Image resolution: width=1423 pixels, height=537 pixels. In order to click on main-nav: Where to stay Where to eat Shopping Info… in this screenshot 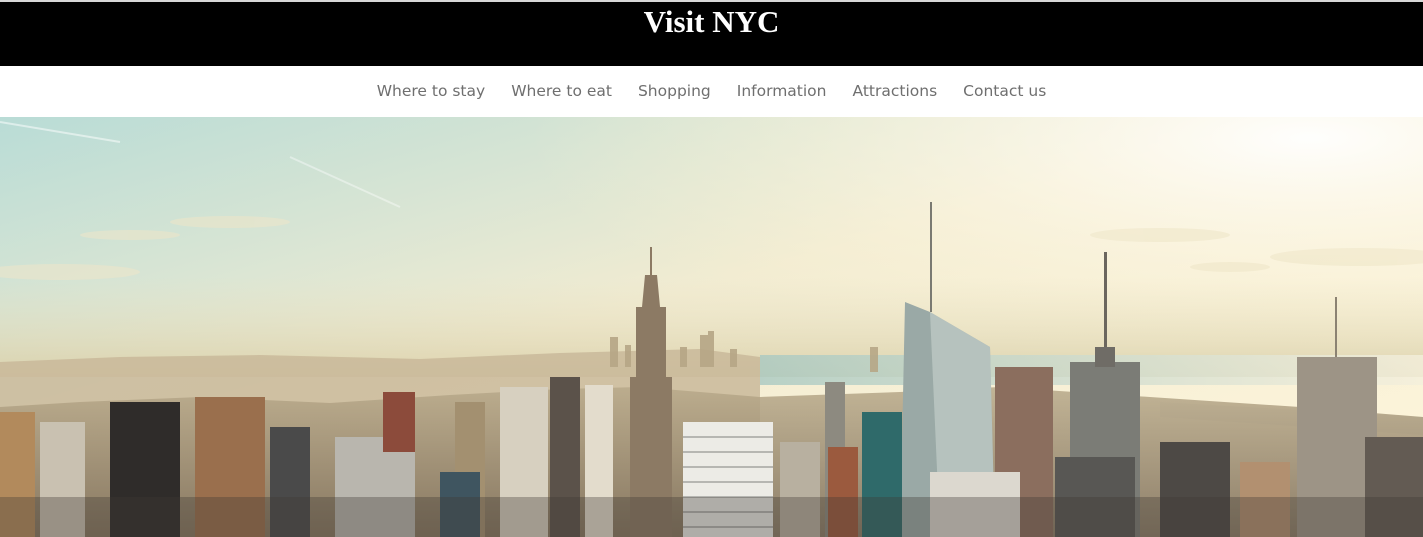, I will do `click(711, 91)`.